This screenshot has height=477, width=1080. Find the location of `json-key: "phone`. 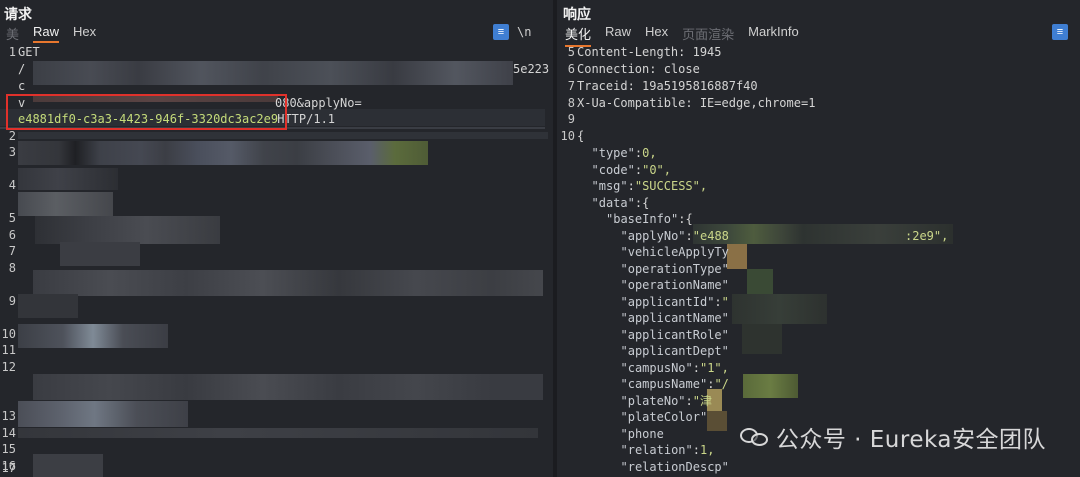

json-key: "phone is located at coordinates (642, 433).